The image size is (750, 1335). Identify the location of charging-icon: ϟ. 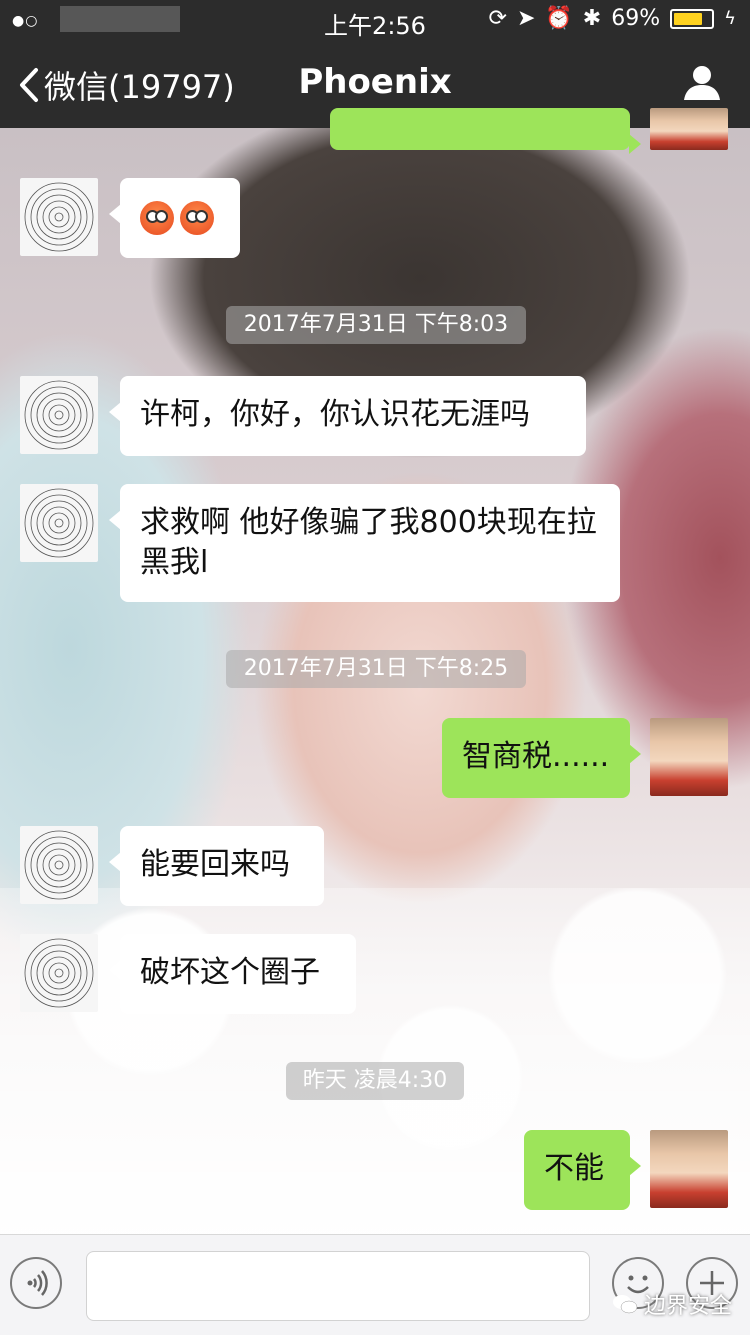
(730, 18).